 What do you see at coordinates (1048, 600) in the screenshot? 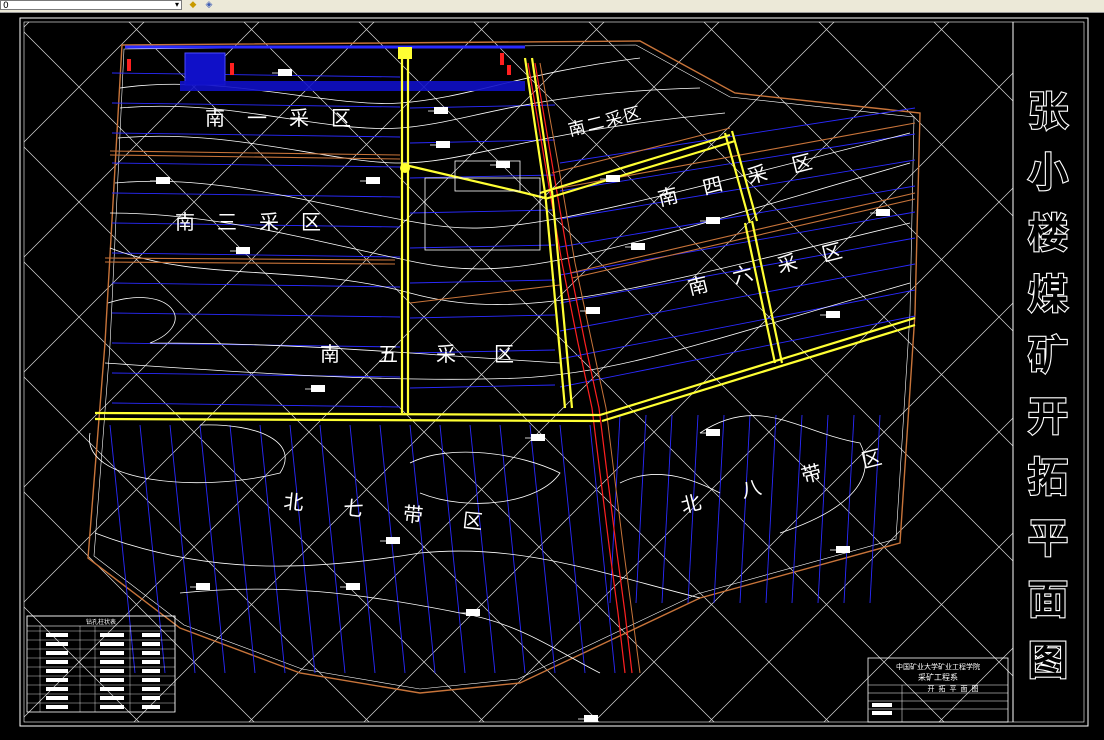
I see `title-char-8: 面` at bounding box center [1048, 600].